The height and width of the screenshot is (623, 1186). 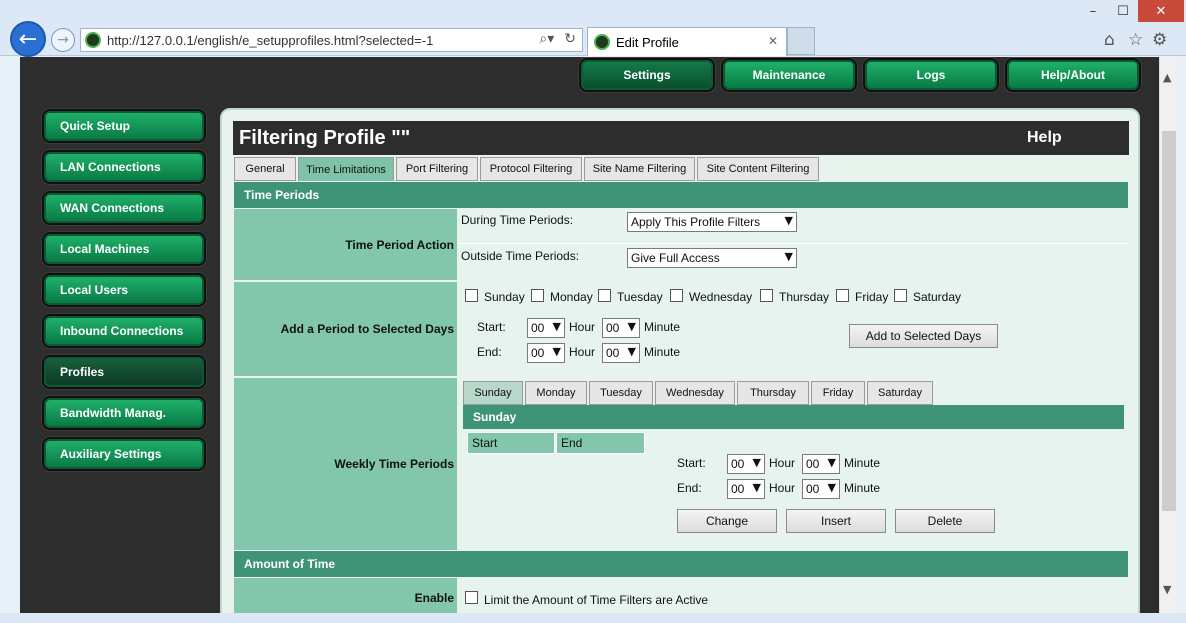 What do you see at coordinates (537, 295) in the screenshot?
I see `checkbox-monday` at bounding box center [537, 295].